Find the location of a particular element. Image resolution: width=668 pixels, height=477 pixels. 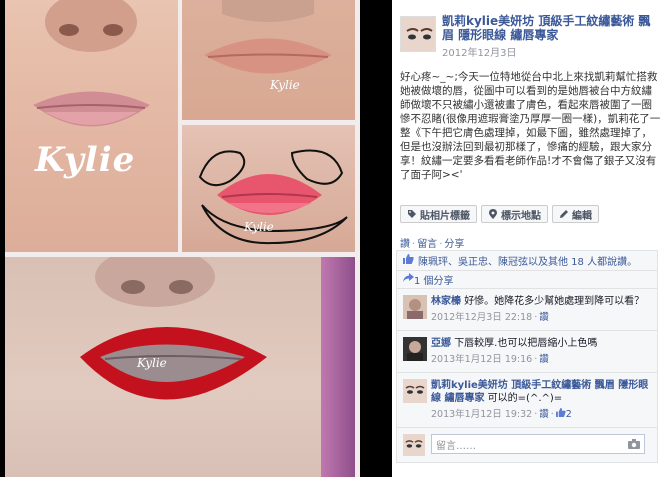

comment-text: 好慘。她降花多少幫她處理到降可以看？ is located at coordinates (554, 301).